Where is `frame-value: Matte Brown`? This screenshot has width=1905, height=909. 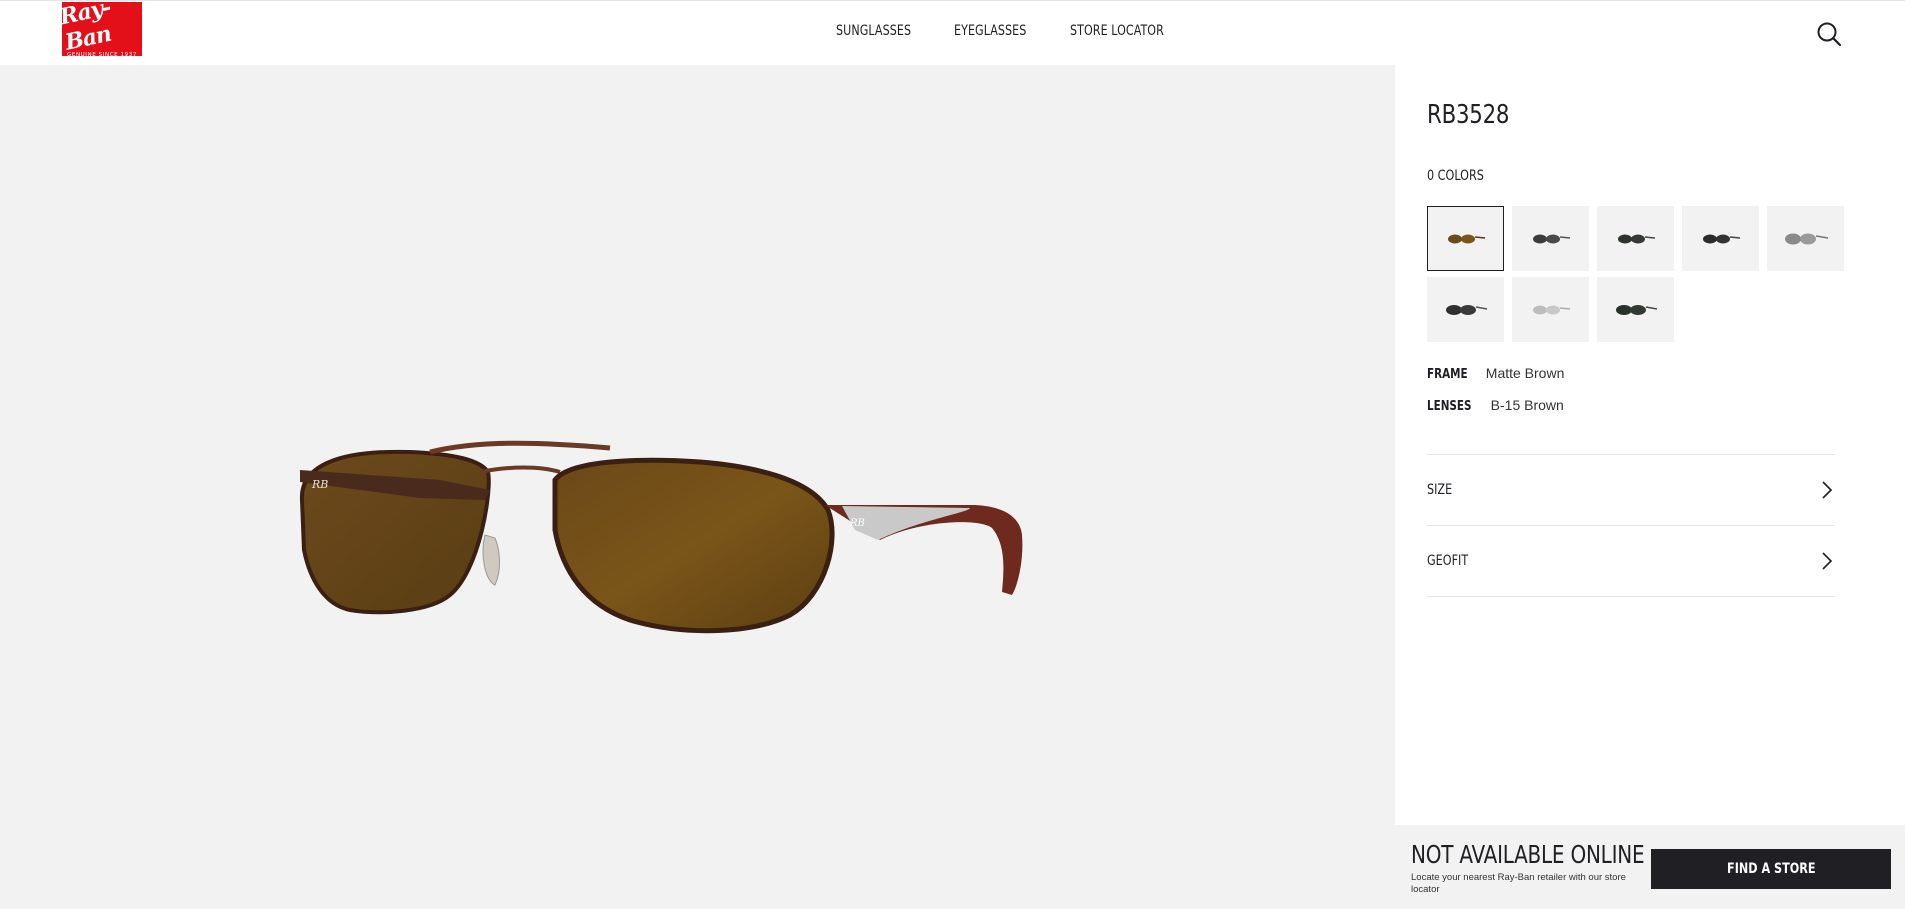 frame-value: Matte Brown is located at coordinates (1525, 373).